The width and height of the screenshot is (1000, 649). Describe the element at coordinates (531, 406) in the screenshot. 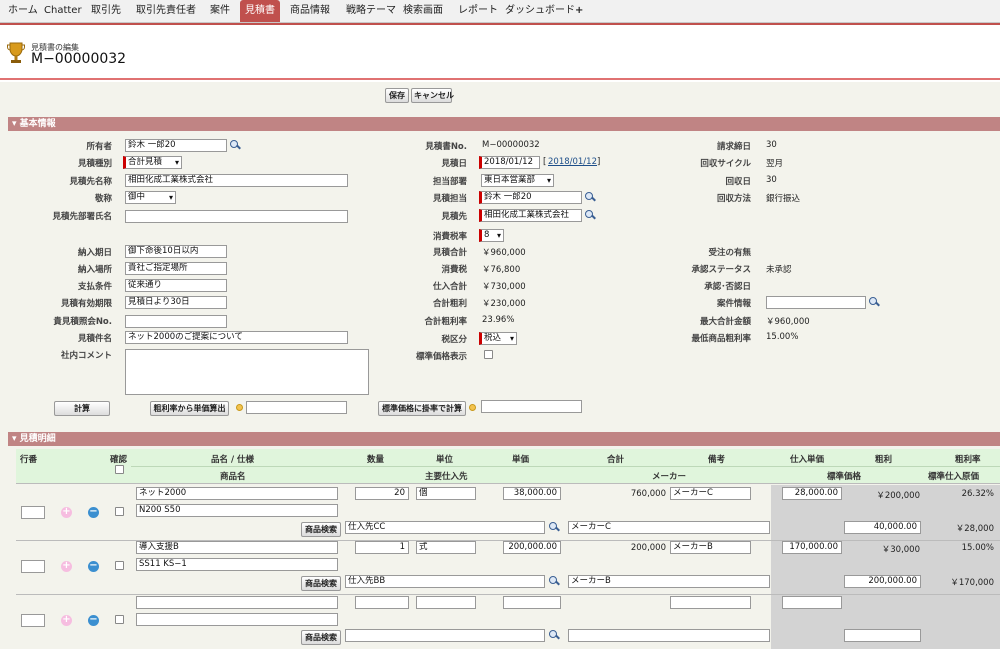

I see `std-calc-input` at that location.